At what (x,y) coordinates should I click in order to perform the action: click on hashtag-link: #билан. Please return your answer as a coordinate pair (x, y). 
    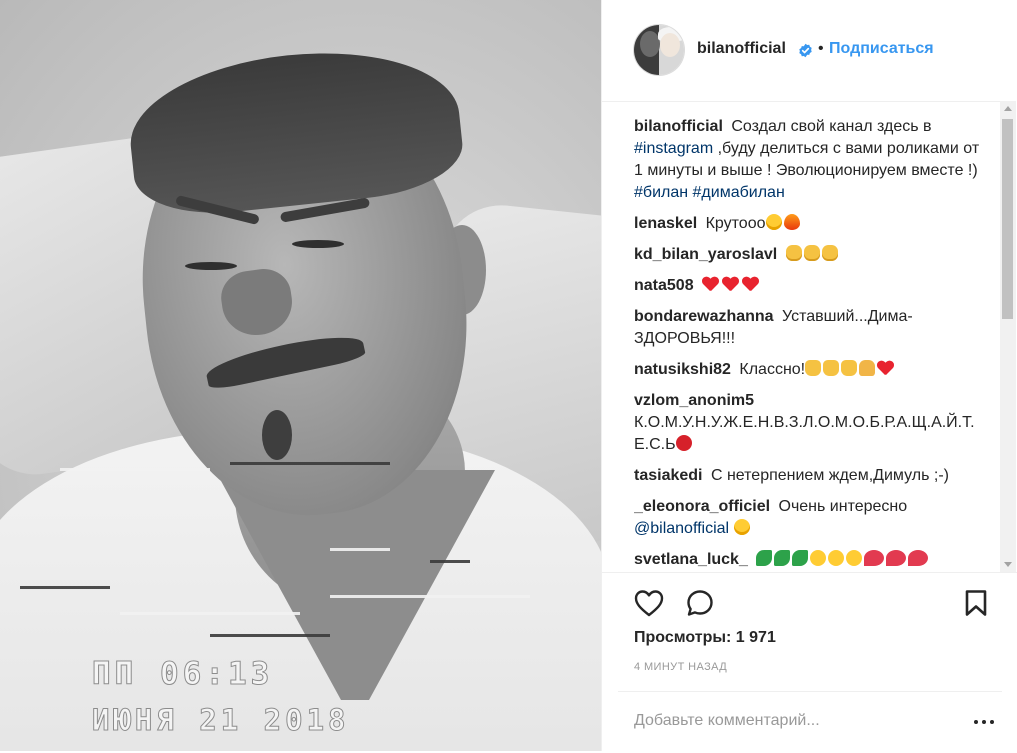
    Looking at the image, I should click on (661, 192).